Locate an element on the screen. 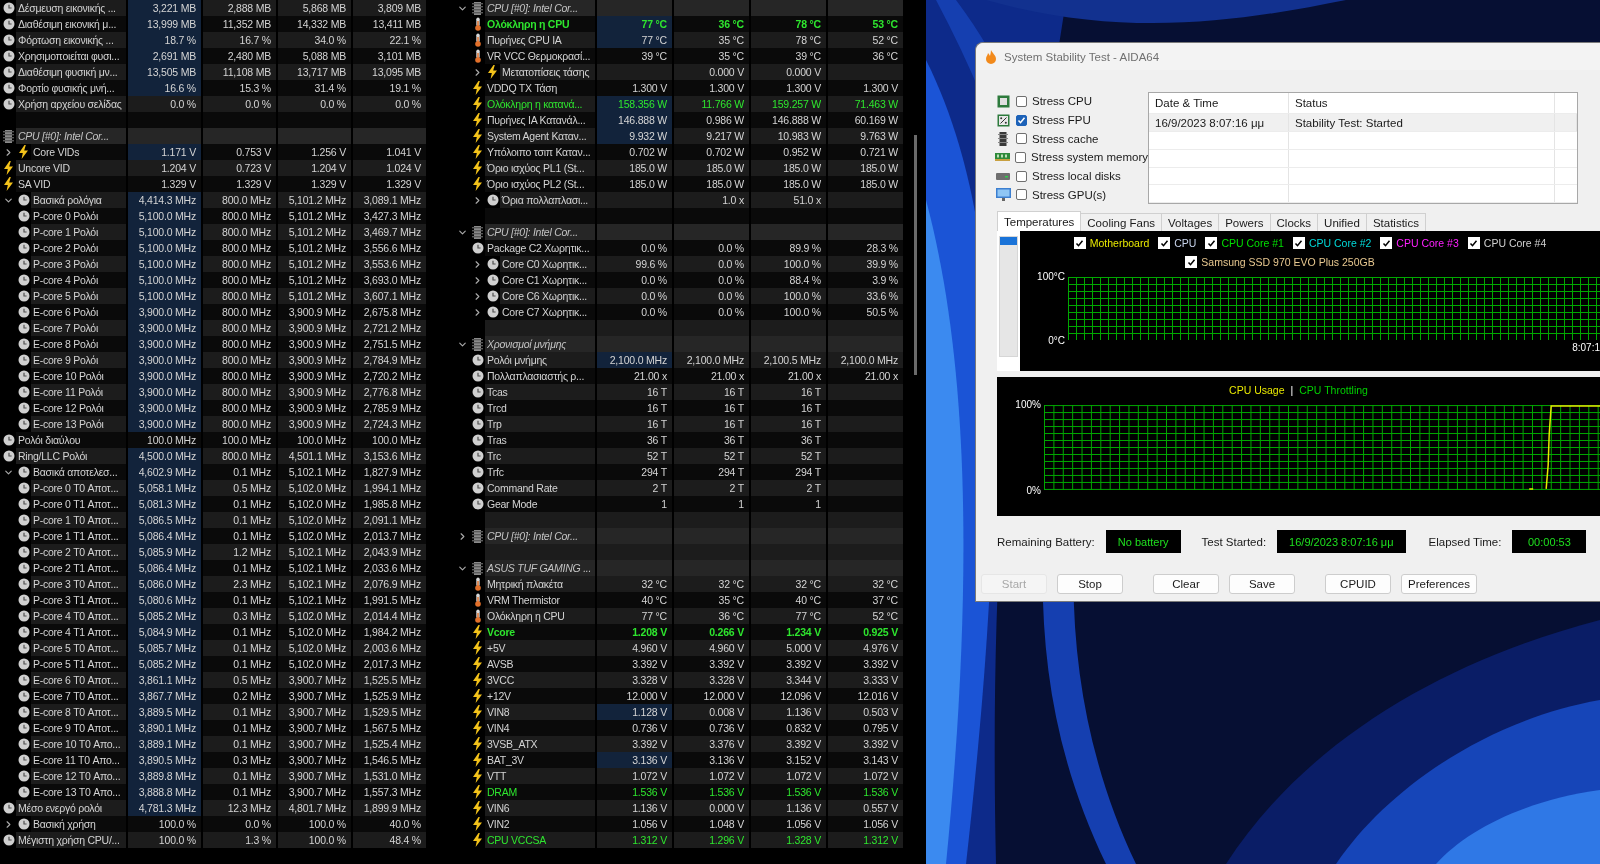  button: Stop is located at coordinates (1090, 584).